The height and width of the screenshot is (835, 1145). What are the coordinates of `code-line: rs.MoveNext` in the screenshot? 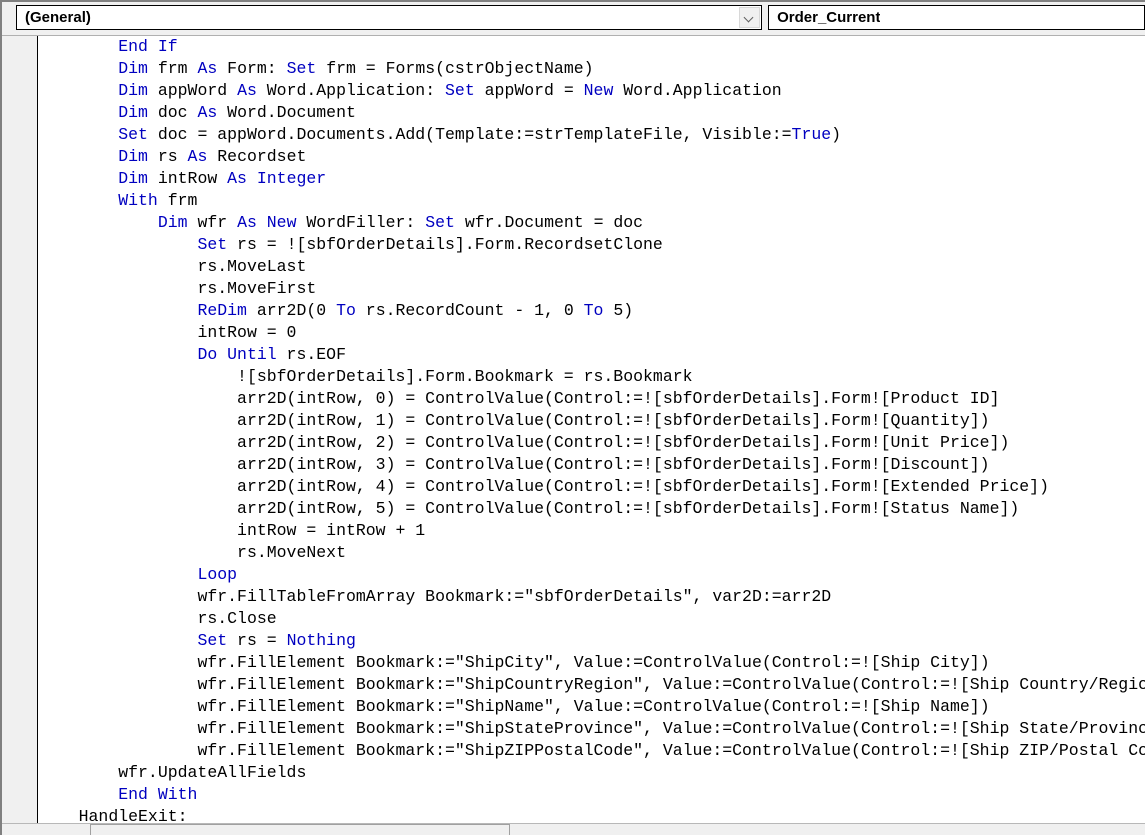 It's located at (592, 553).